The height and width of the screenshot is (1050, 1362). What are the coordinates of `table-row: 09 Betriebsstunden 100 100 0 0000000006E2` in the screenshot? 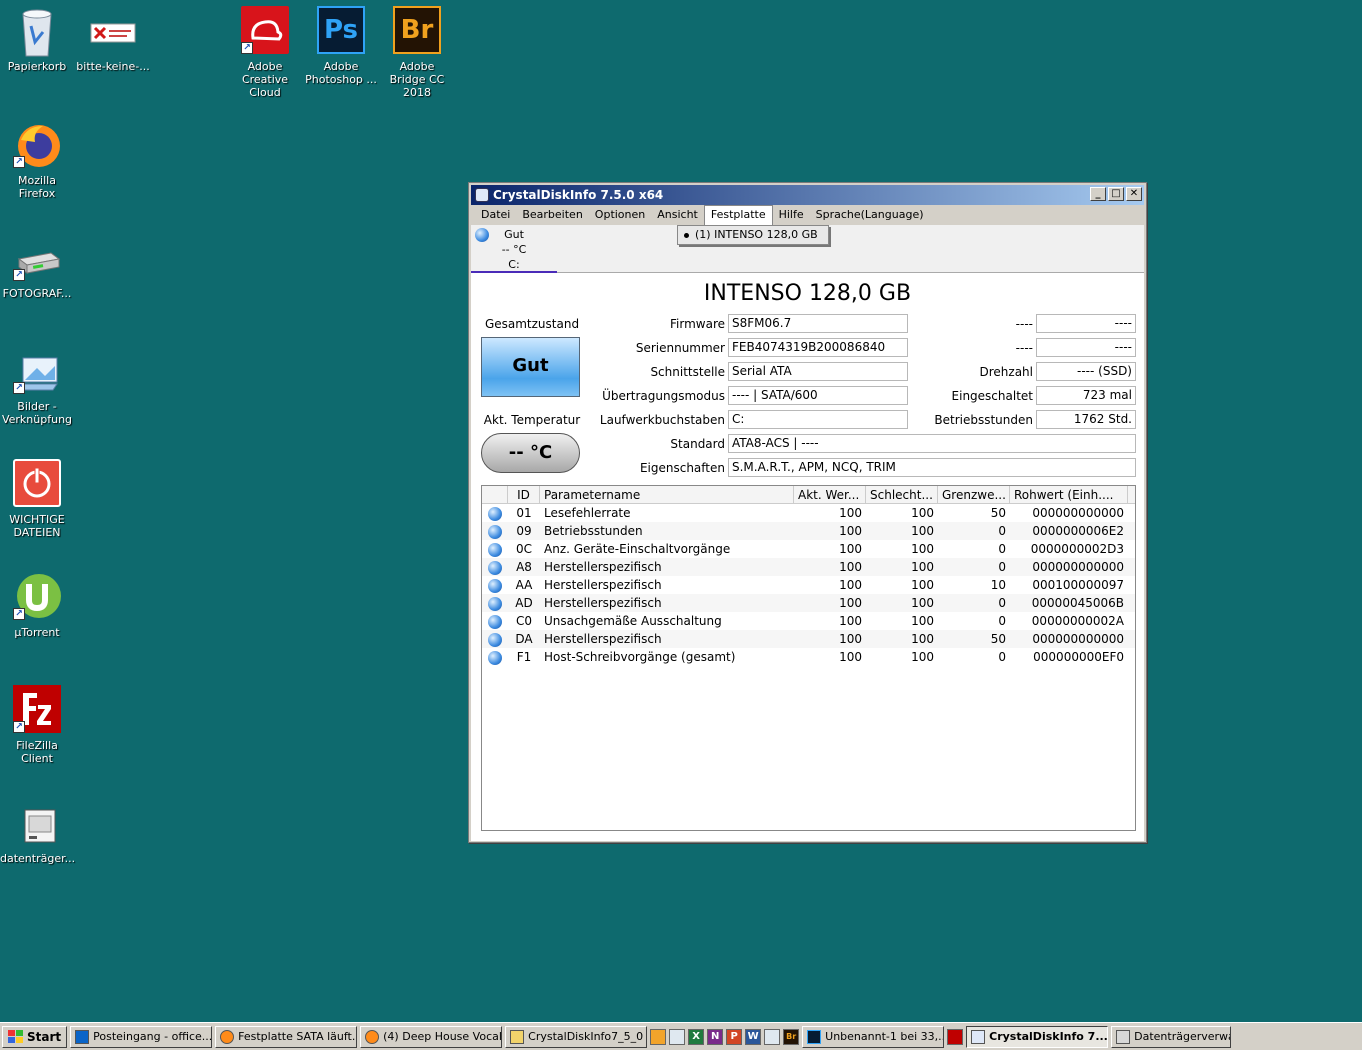 It's located at (808, 531).